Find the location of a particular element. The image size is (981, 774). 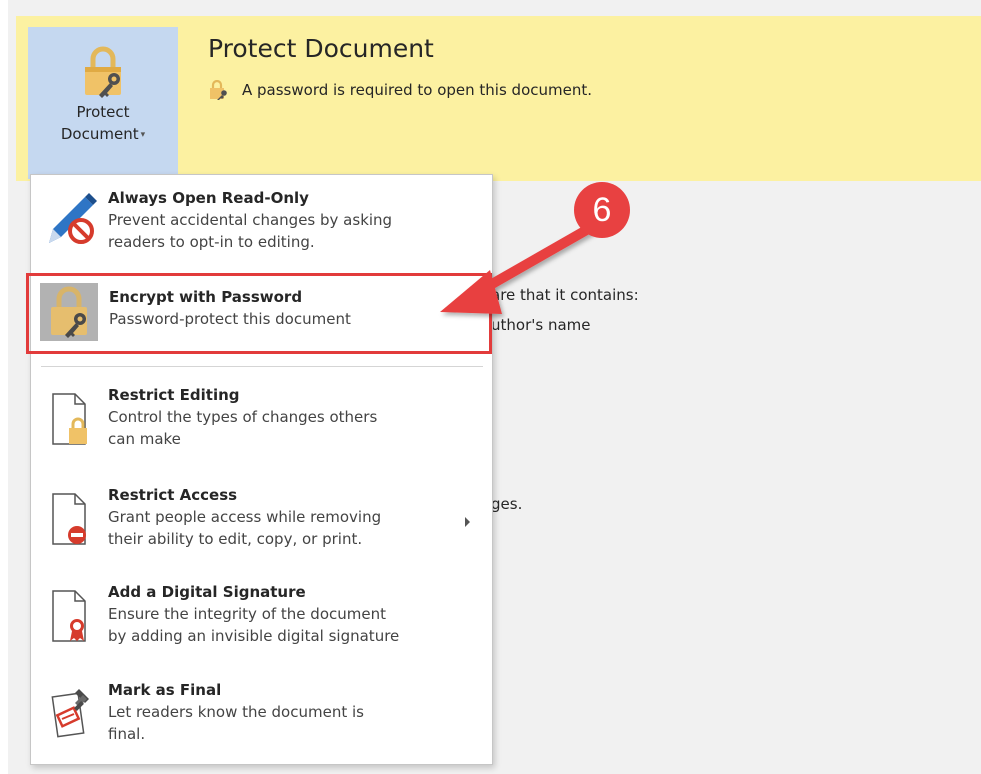

encrypt-with-password-title: Encrypt with Password is located at coordinates (206, 297).